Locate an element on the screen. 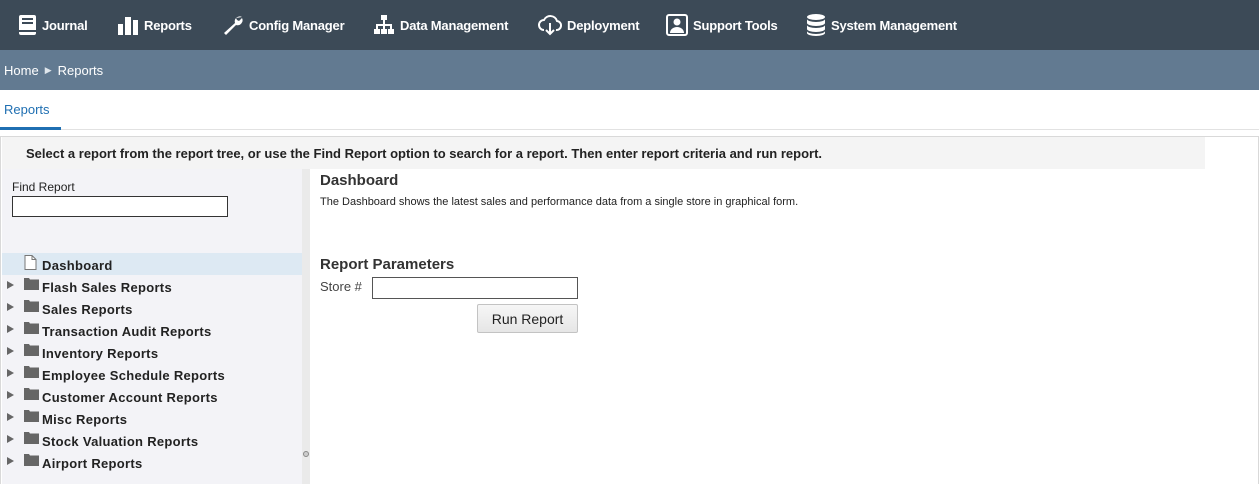 The height and width of the screenshot is (484, 1259). tree-item-inventory-reports: Inventory Reports is located at coordinates (152, 352).